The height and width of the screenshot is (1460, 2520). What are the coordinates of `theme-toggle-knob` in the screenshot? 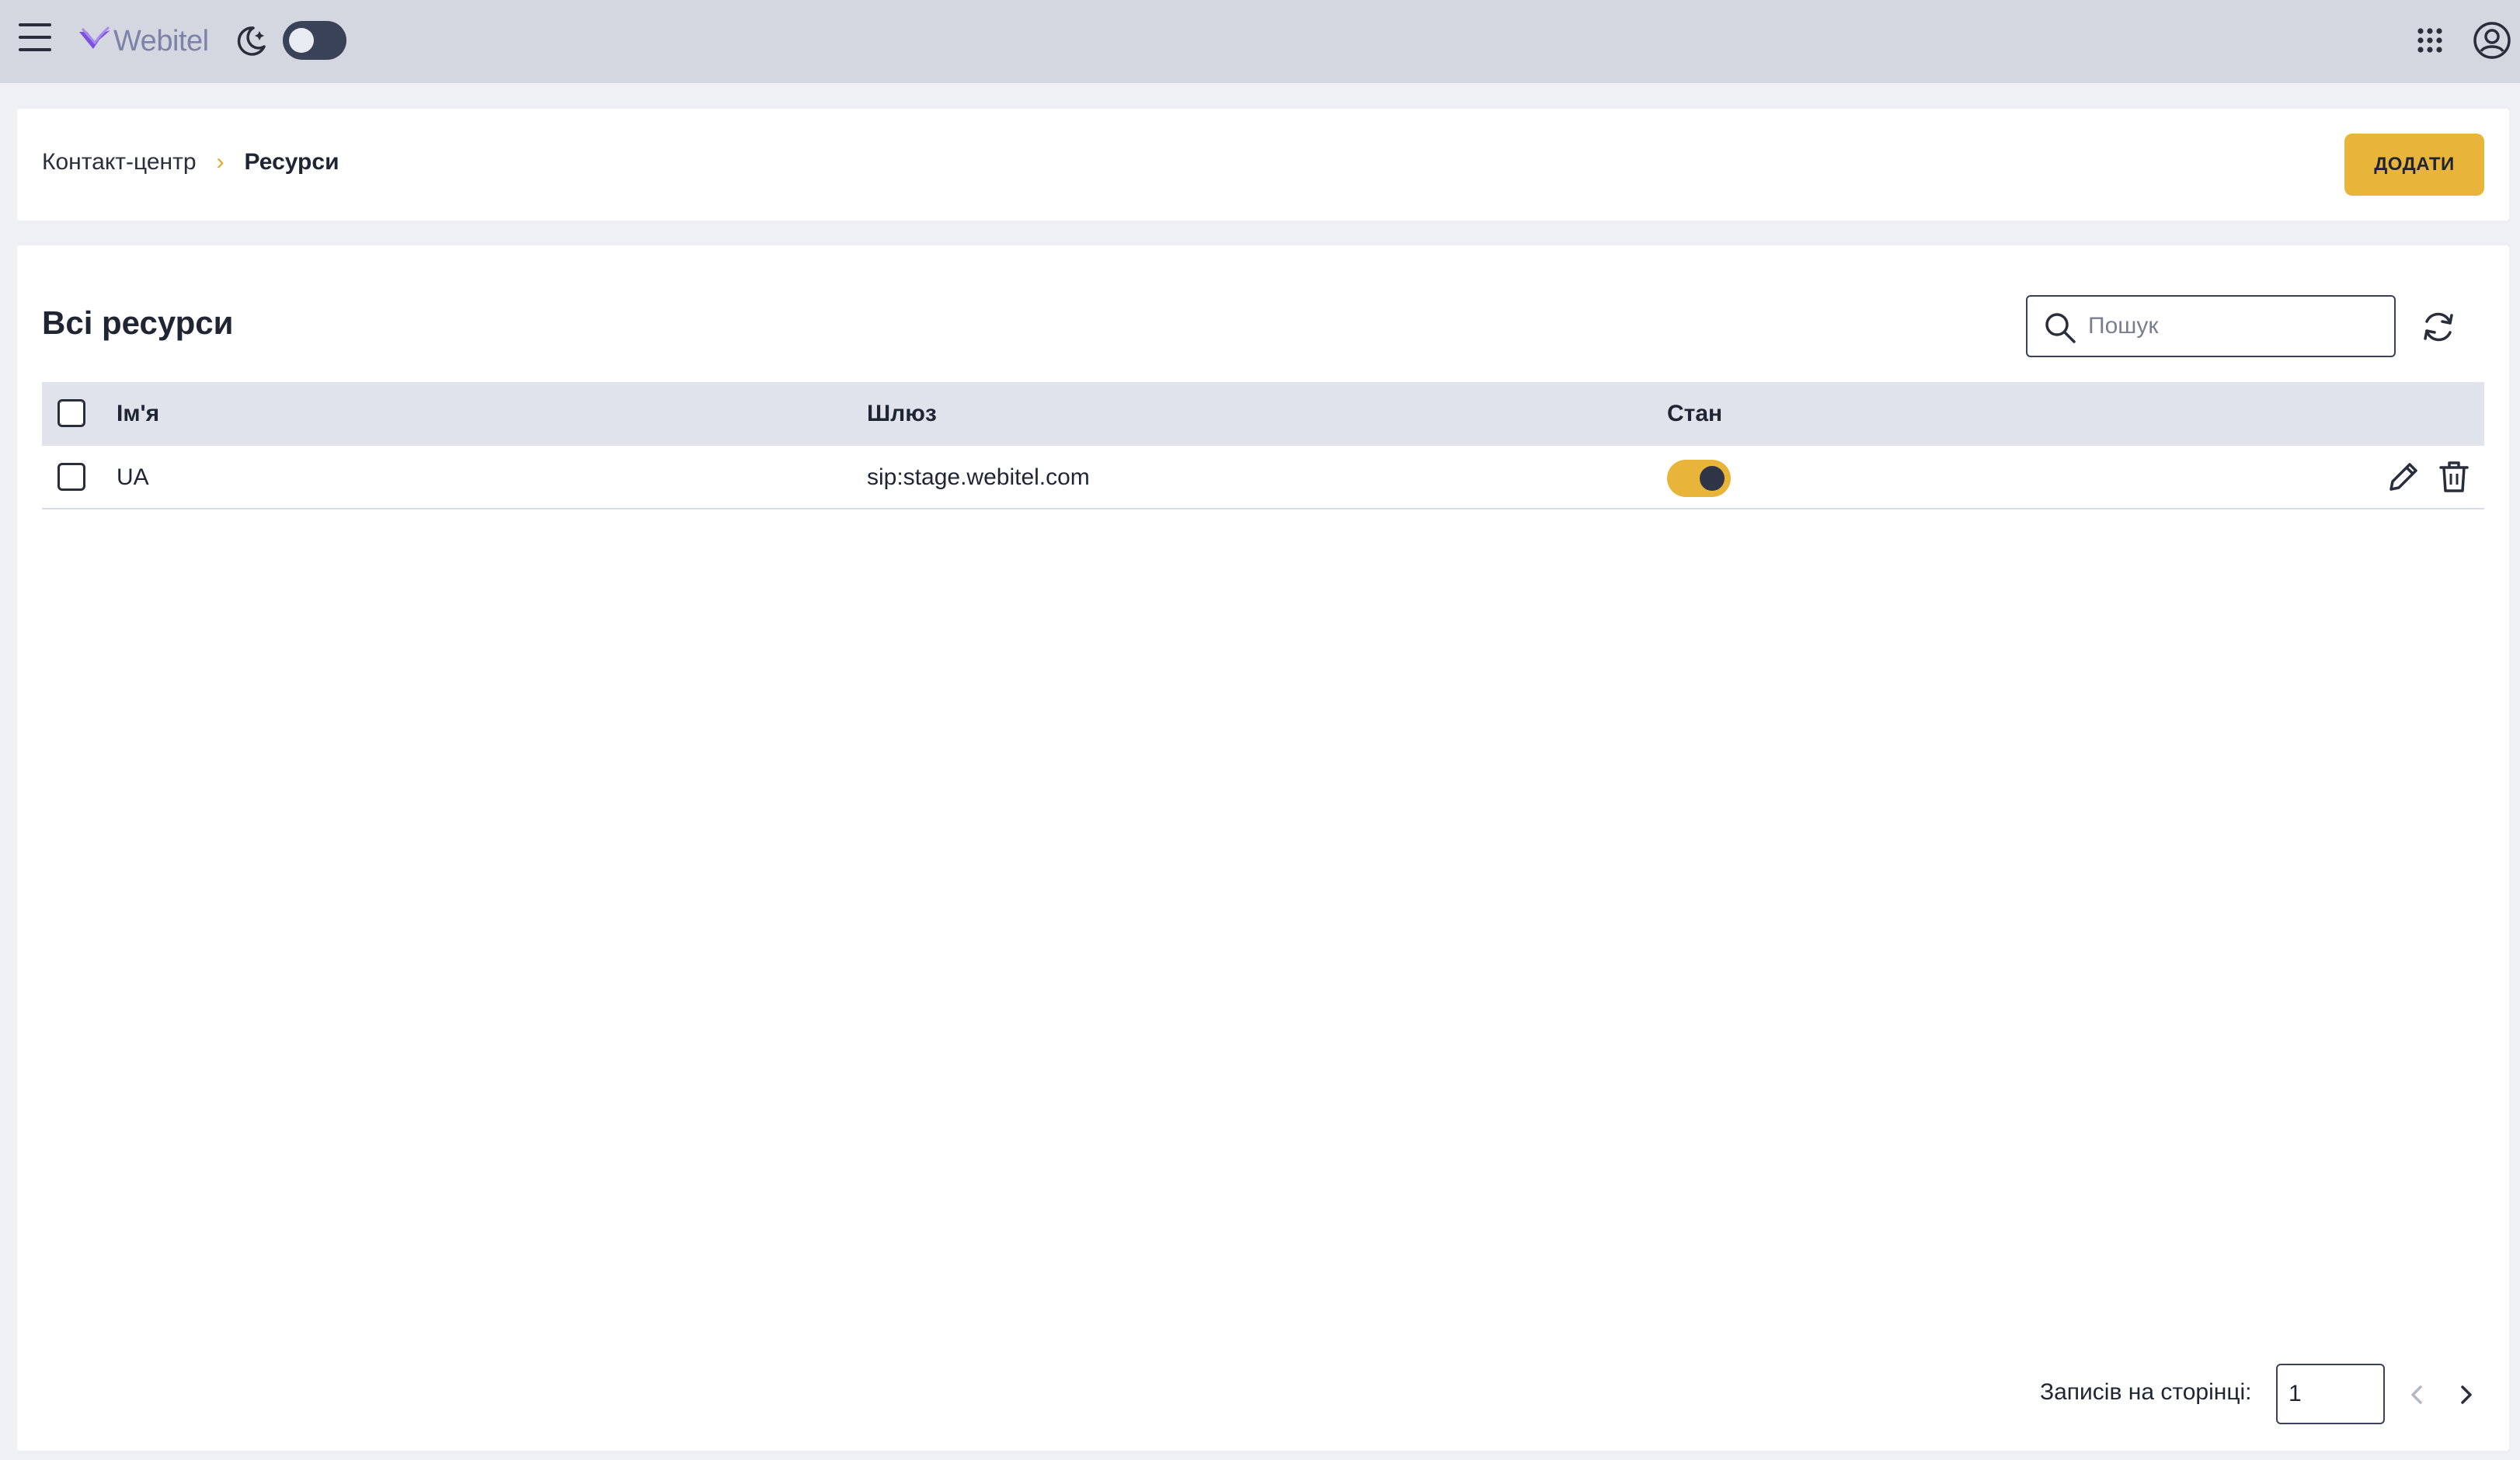 It's located at (301, 40).